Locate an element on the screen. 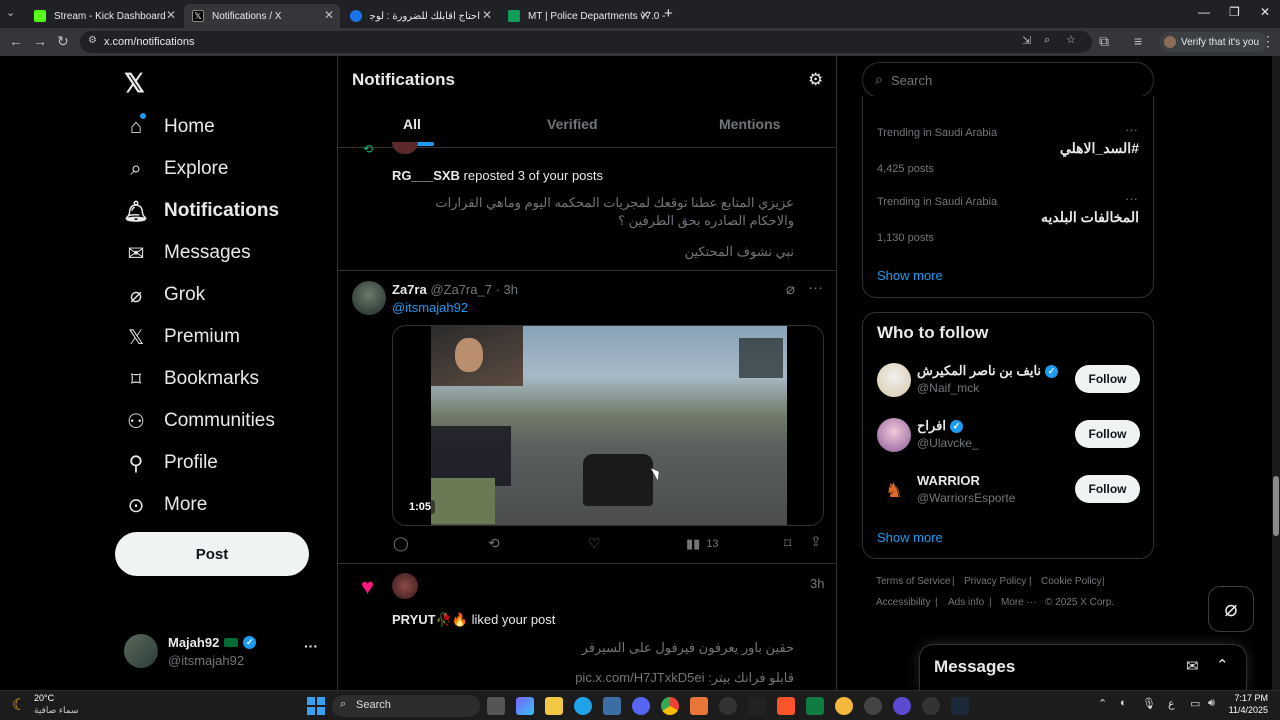 The height and width of the screenshot is (720, 1280). excel-icon is located at coordinates (815, 706).